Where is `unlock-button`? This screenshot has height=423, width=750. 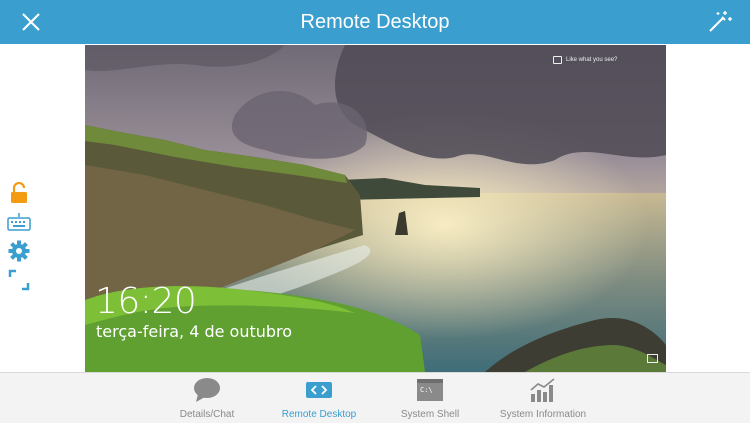 unlock-button is located at coordinates (19, 193).